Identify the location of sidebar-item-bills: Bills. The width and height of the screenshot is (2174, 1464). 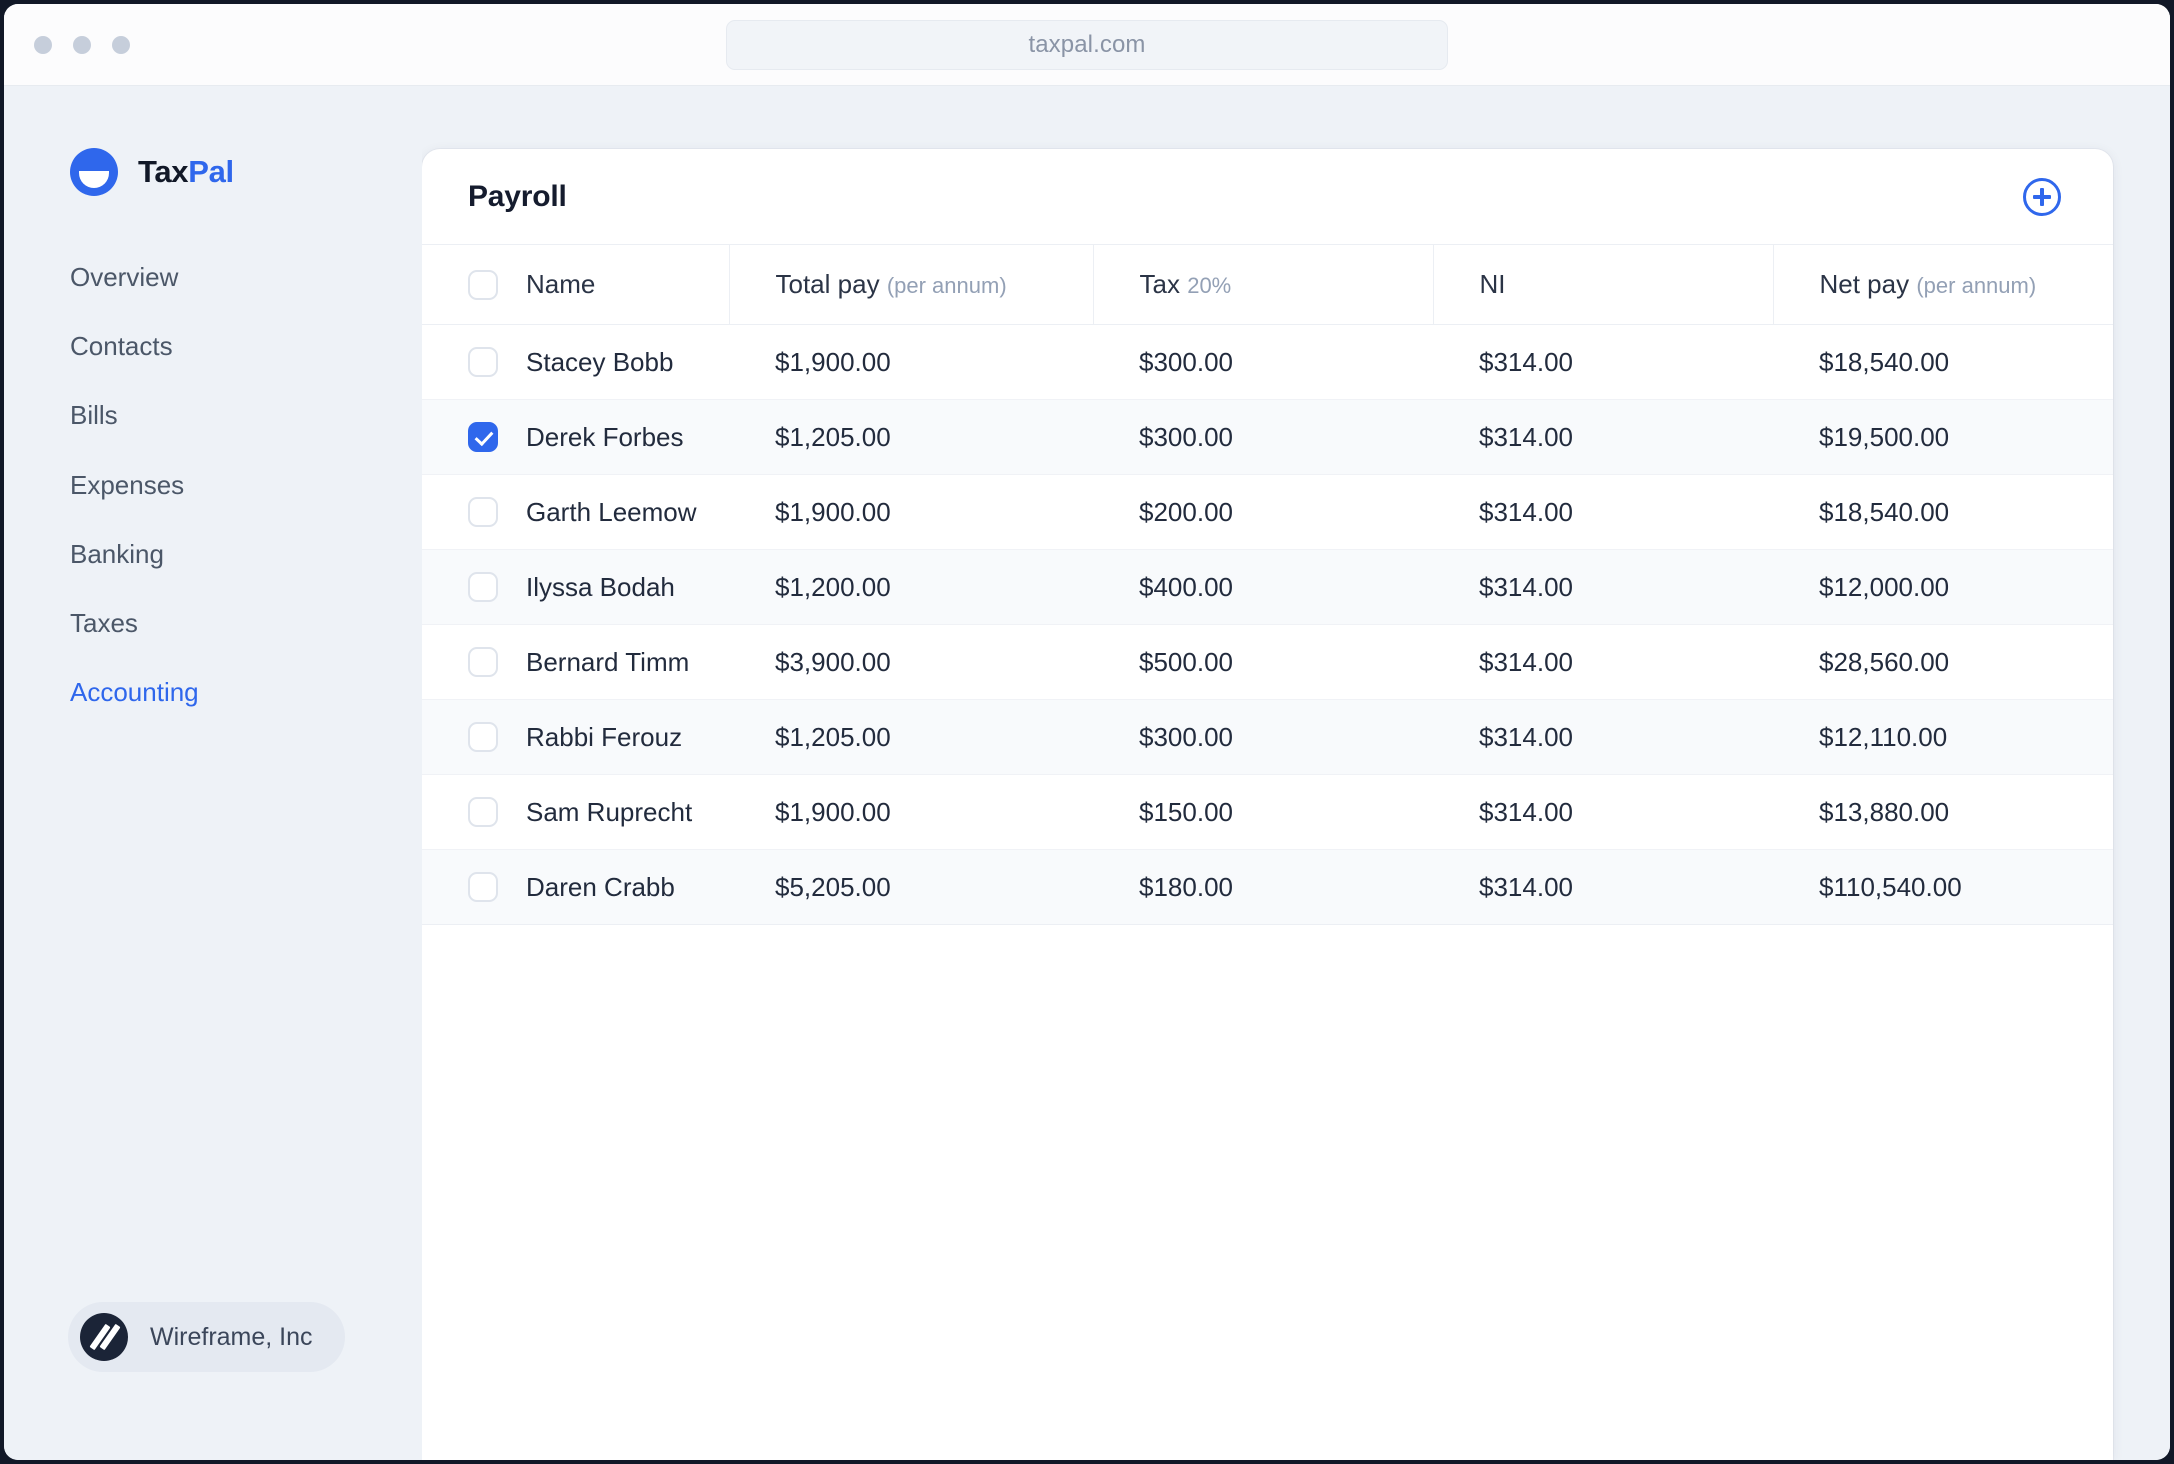
(94, 415).